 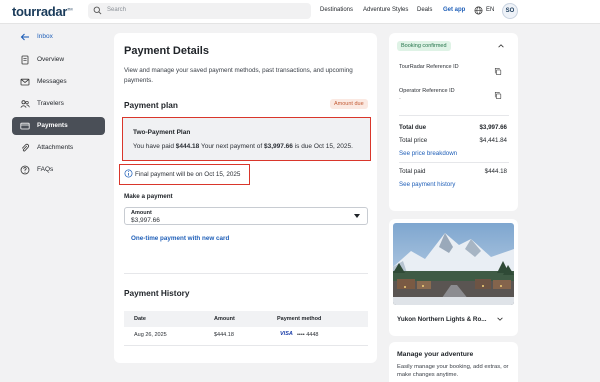 I want to click on mountain-town-image, so click(x=453, y=264).